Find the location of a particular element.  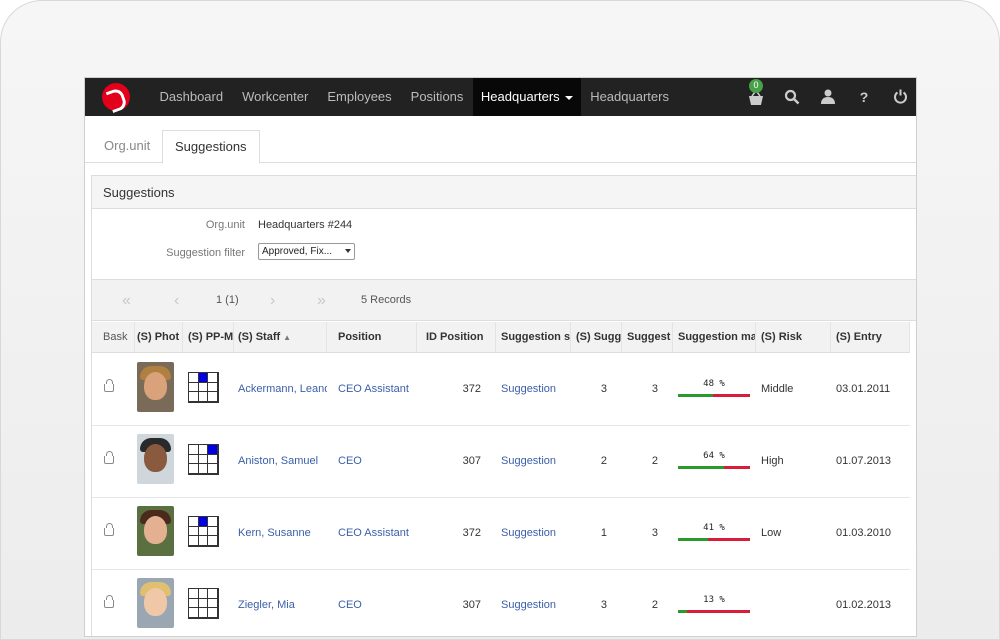

basket-count-badge: 0 is located at coordinates (756, 86).